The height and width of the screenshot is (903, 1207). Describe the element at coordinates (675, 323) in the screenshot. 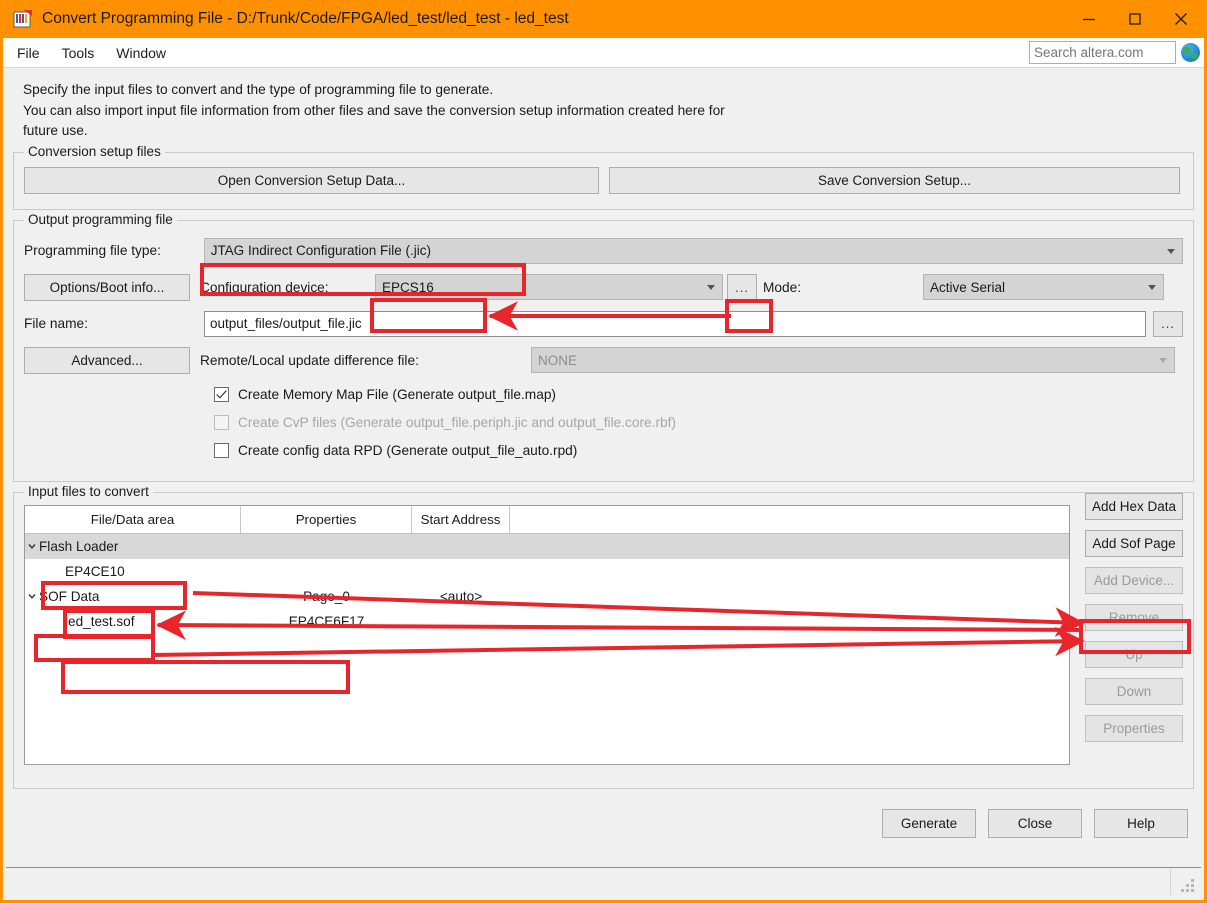

I see `file-name-input: output_files/output_file.jic` at that location.